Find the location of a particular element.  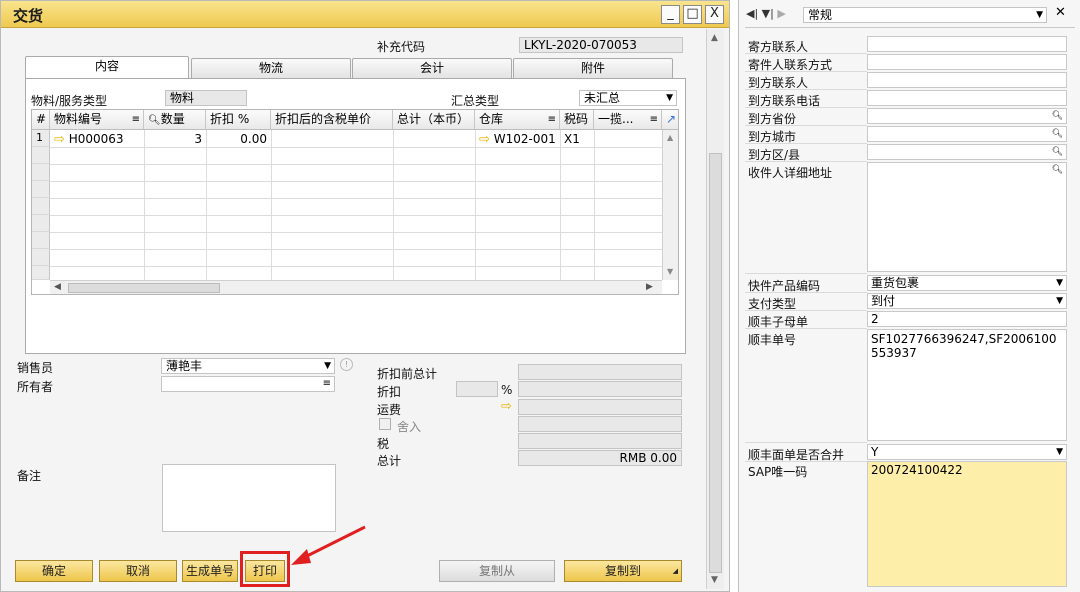

tab-attachments: 附件 is located at coordinates (593, 68).